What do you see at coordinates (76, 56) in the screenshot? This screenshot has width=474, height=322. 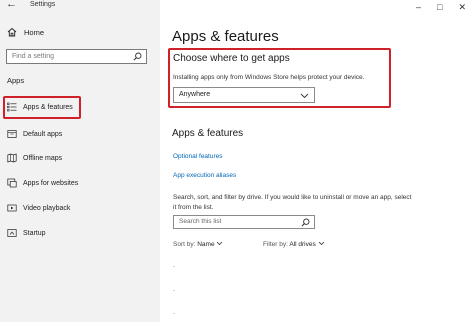 I see `find-setting-input: Find a setting` at bounding box center [76, 56].